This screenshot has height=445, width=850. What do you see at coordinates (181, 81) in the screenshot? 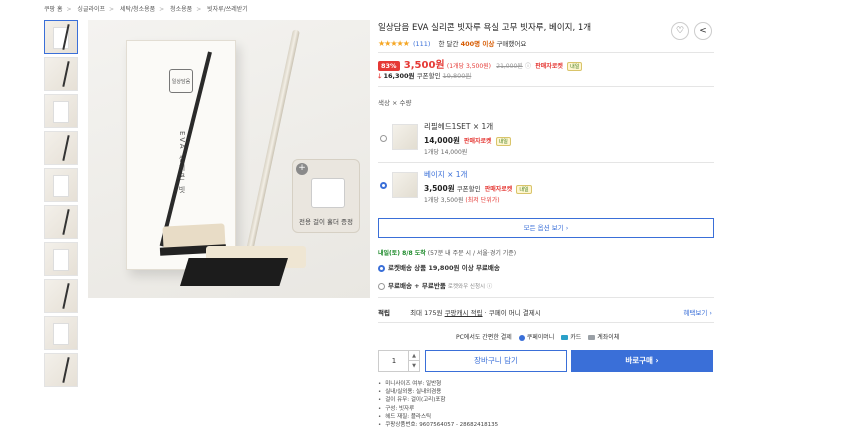
I see `brand-logo: 일상담음` at bounding box center [181, 81].